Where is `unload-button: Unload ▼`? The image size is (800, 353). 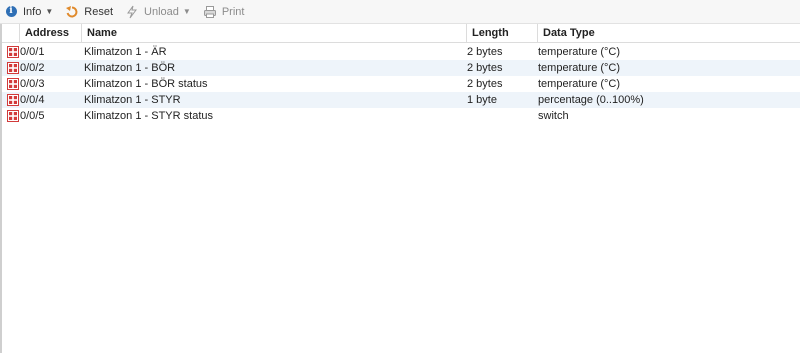
unload-button: Unload ▼ is located at coordinates (158, 12).